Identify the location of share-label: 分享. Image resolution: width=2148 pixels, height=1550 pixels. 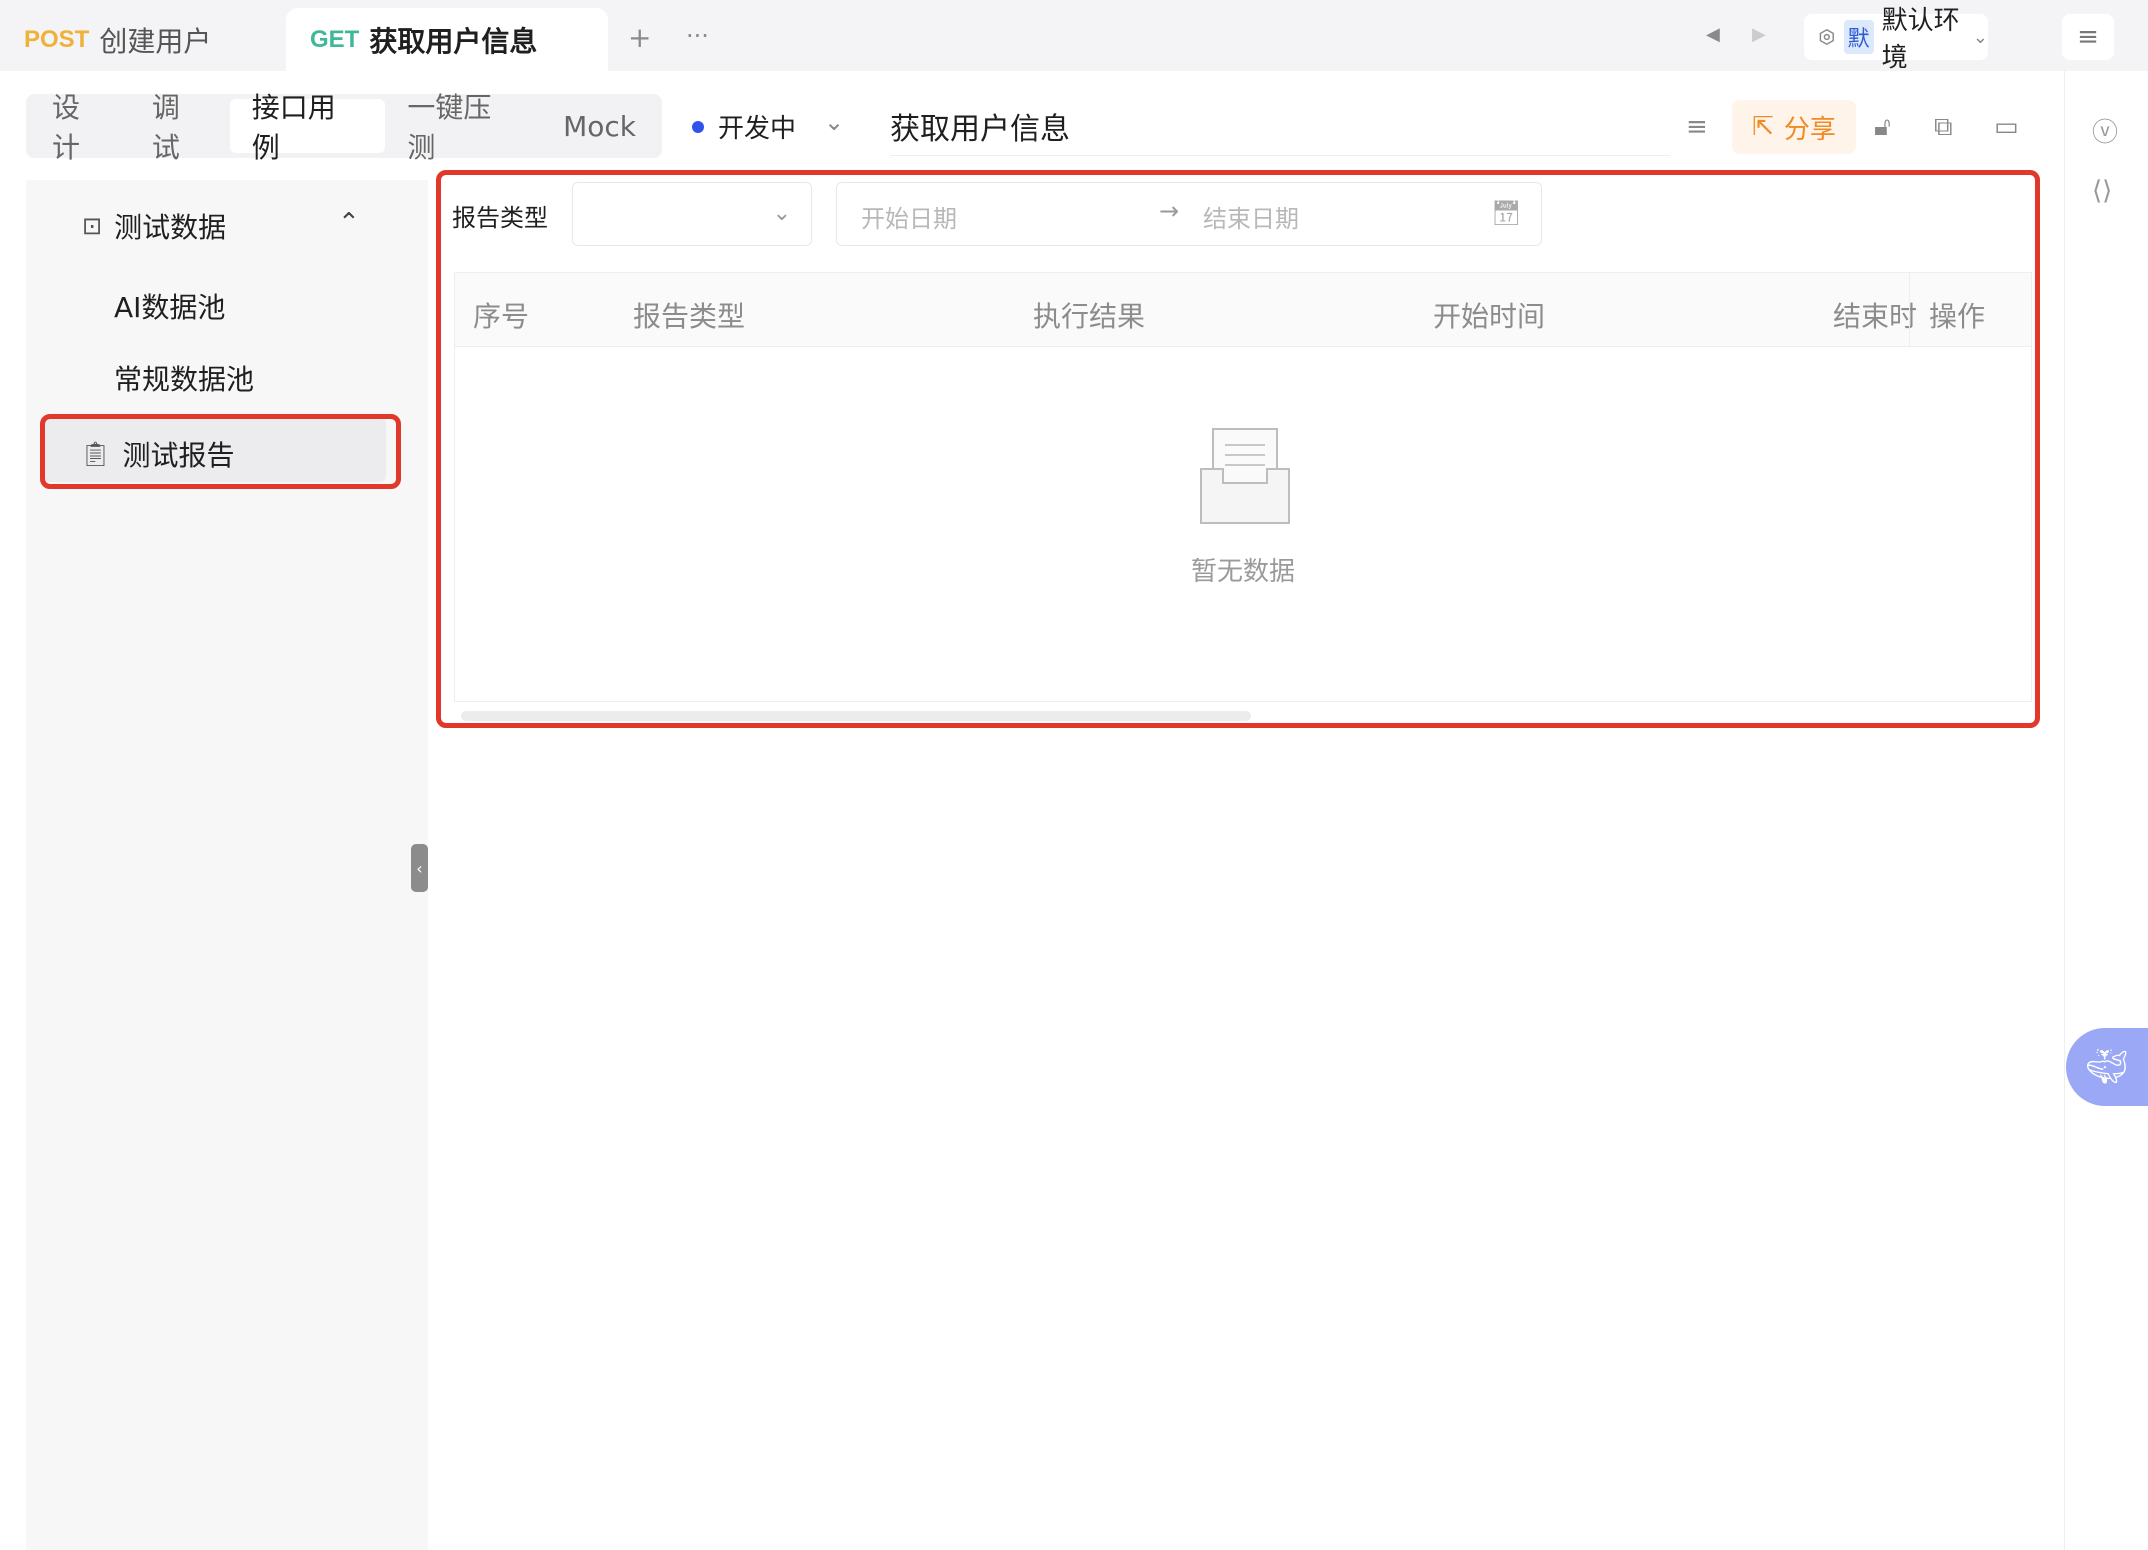
(1809, 129).